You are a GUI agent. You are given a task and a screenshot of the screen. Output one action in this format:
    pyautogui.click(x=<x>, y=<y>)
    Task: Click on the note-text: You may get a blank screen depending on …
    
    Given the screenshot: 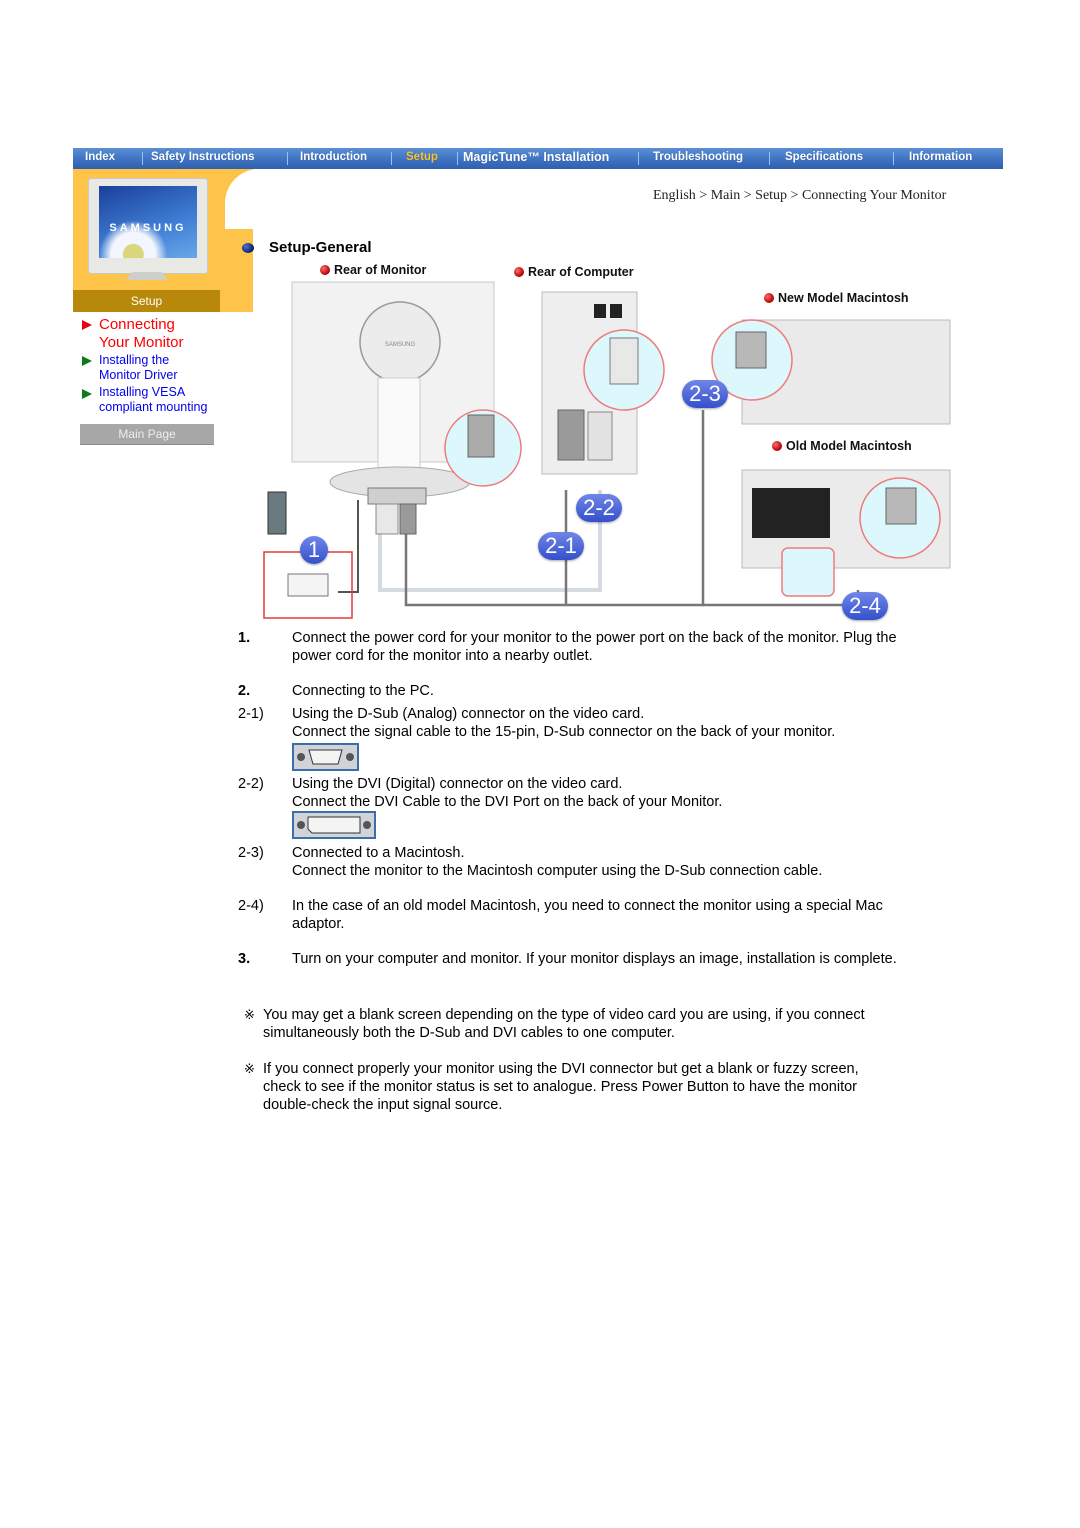 What is the action you would take?
    pyautogui.click(x=564, y=1015)
    